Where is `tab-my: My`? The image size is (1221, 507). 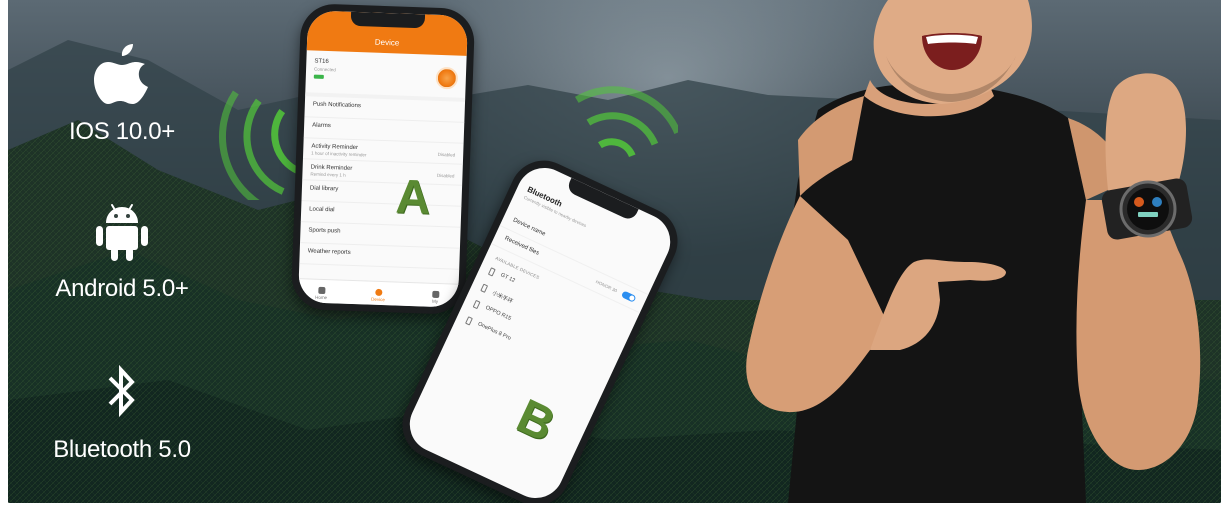 tab-my: My is located at coordinates (435, 297).